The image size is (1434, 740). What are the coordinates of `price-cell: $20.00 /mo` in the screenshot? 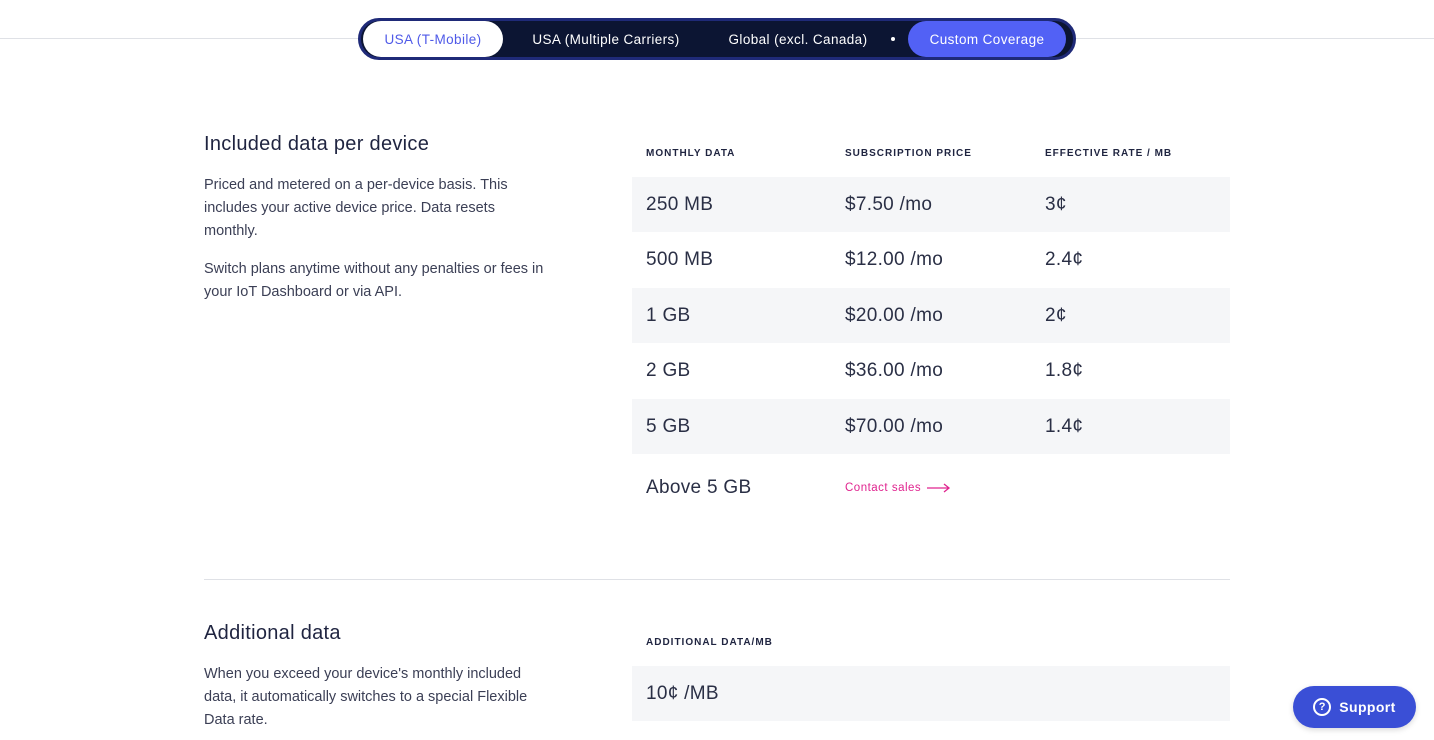 It's located at (894, 315).